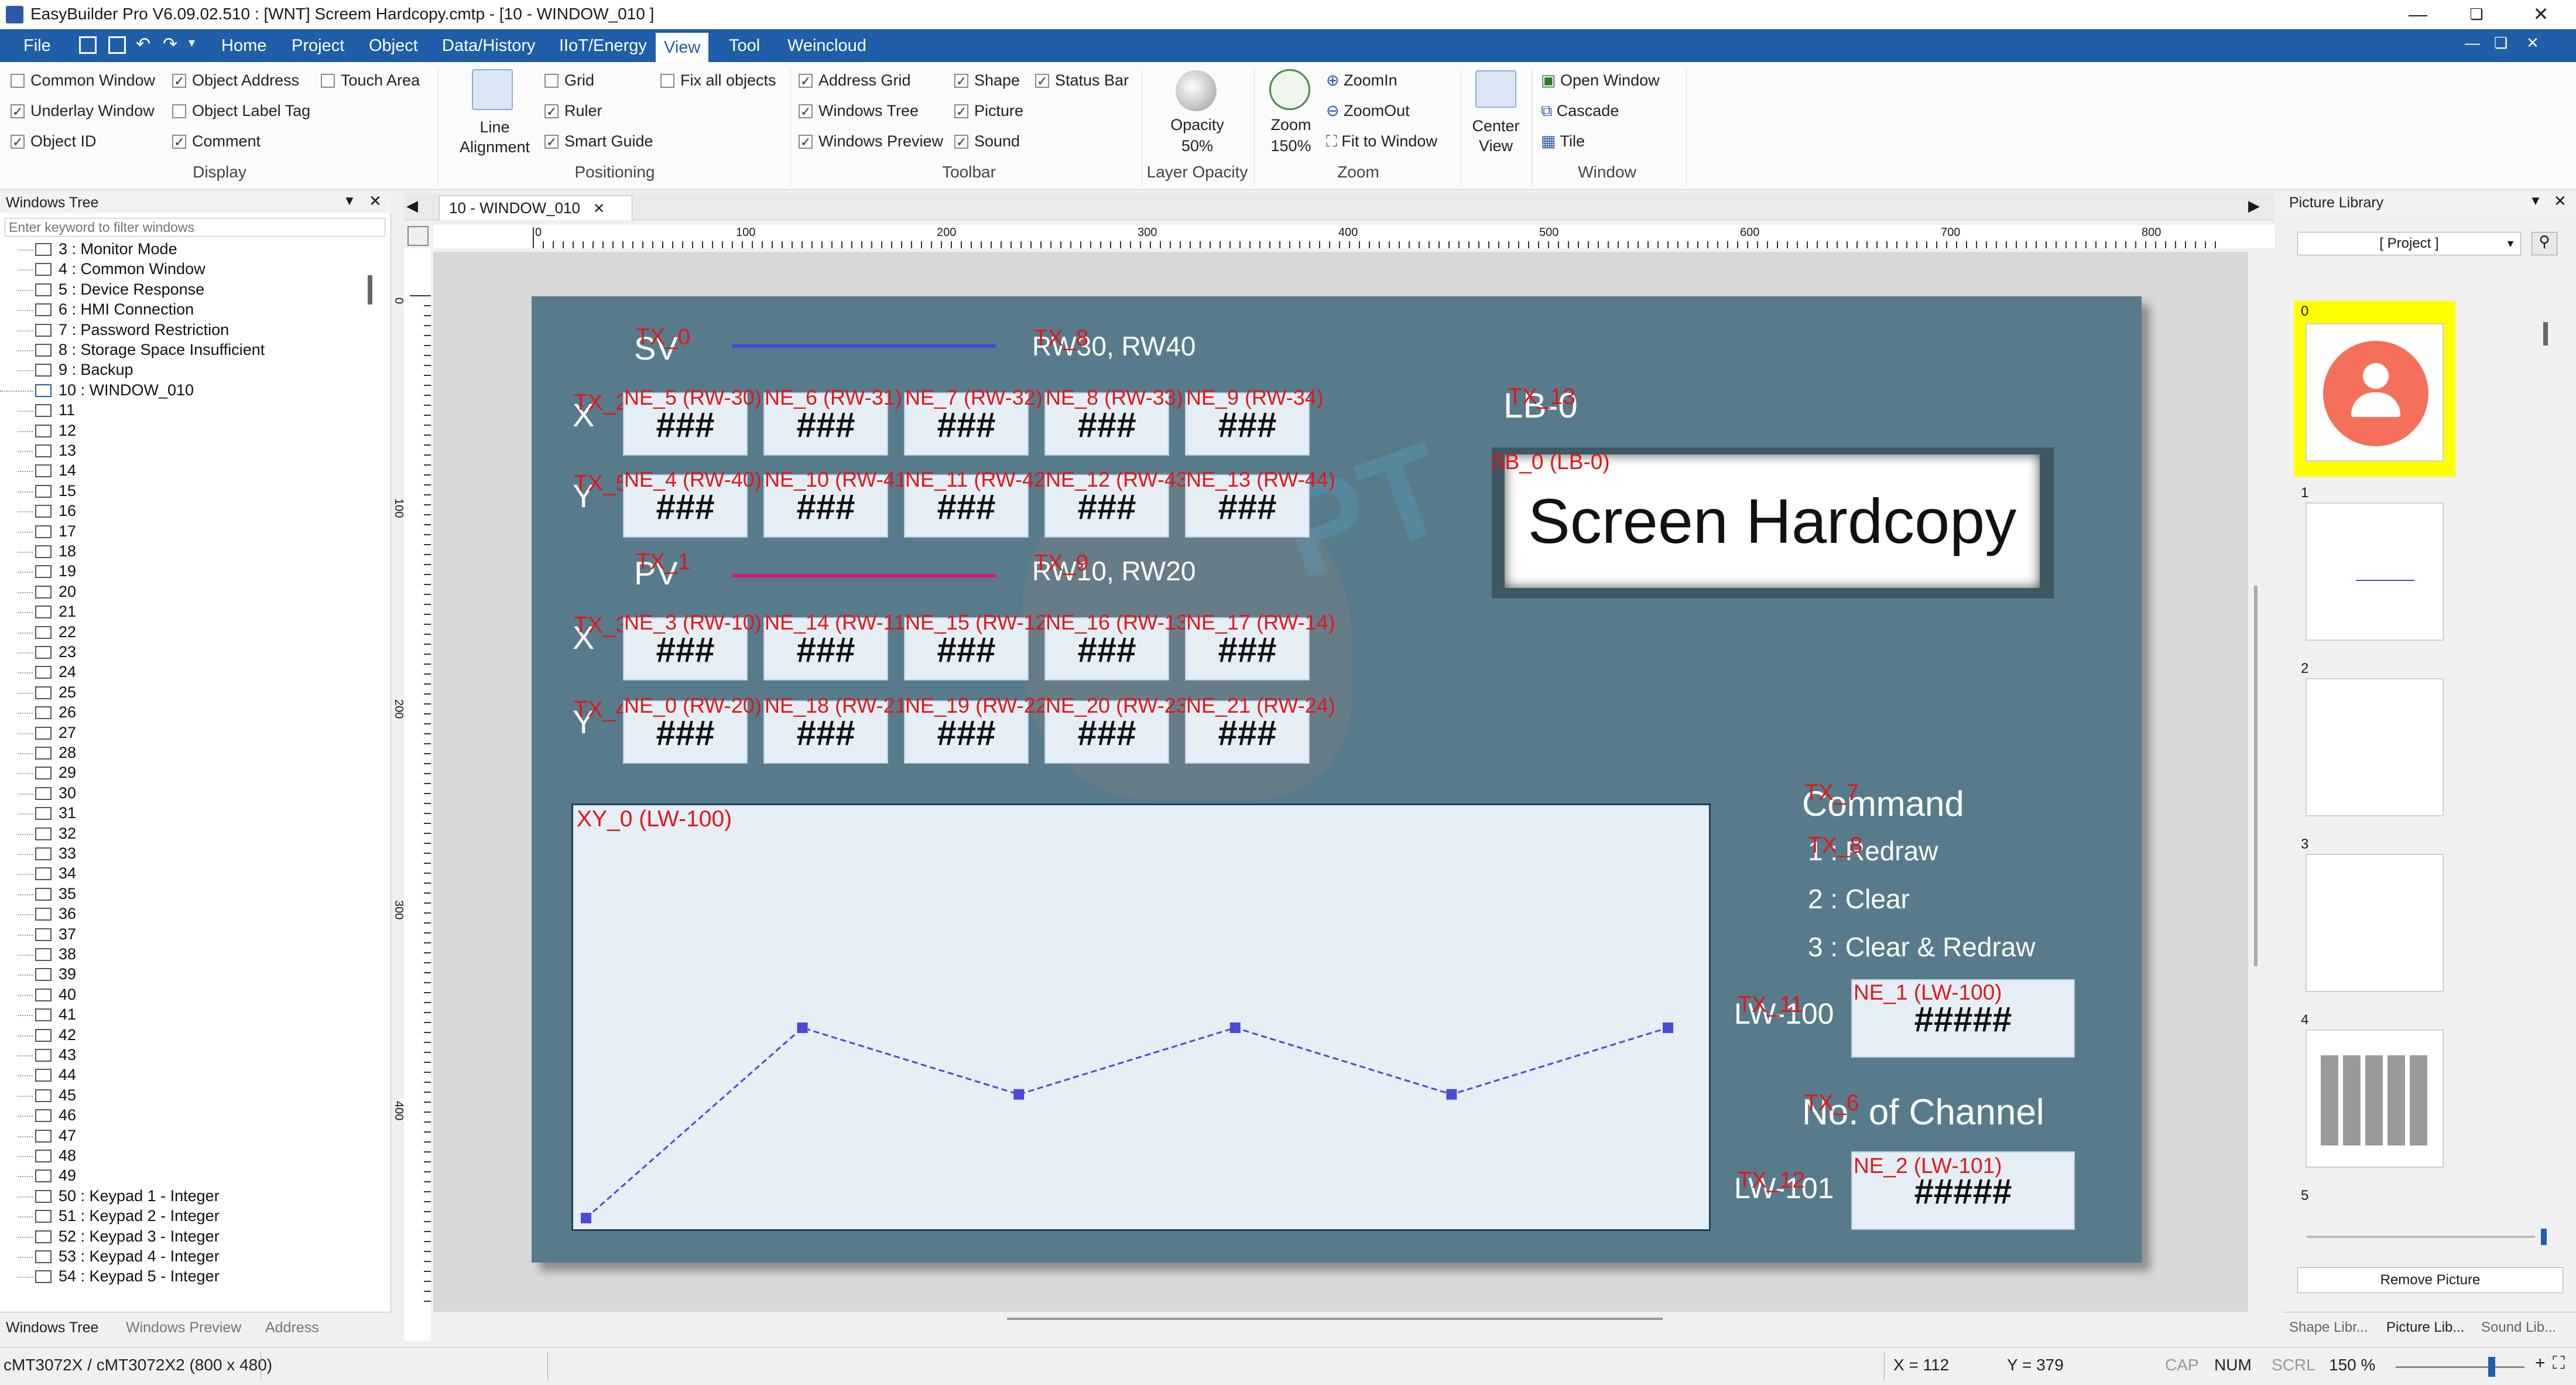 Image resolution: width=2576 pixels, height=1385 pixels. I want to click on tile-button: ▦ Tile, so click(1563, 141).